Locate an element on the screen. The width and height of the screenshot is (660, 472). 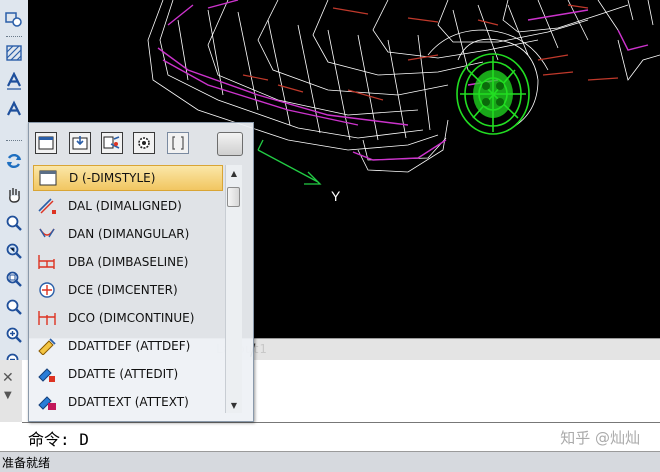
dim-aligned-icon is located at coordinates (47, 206).